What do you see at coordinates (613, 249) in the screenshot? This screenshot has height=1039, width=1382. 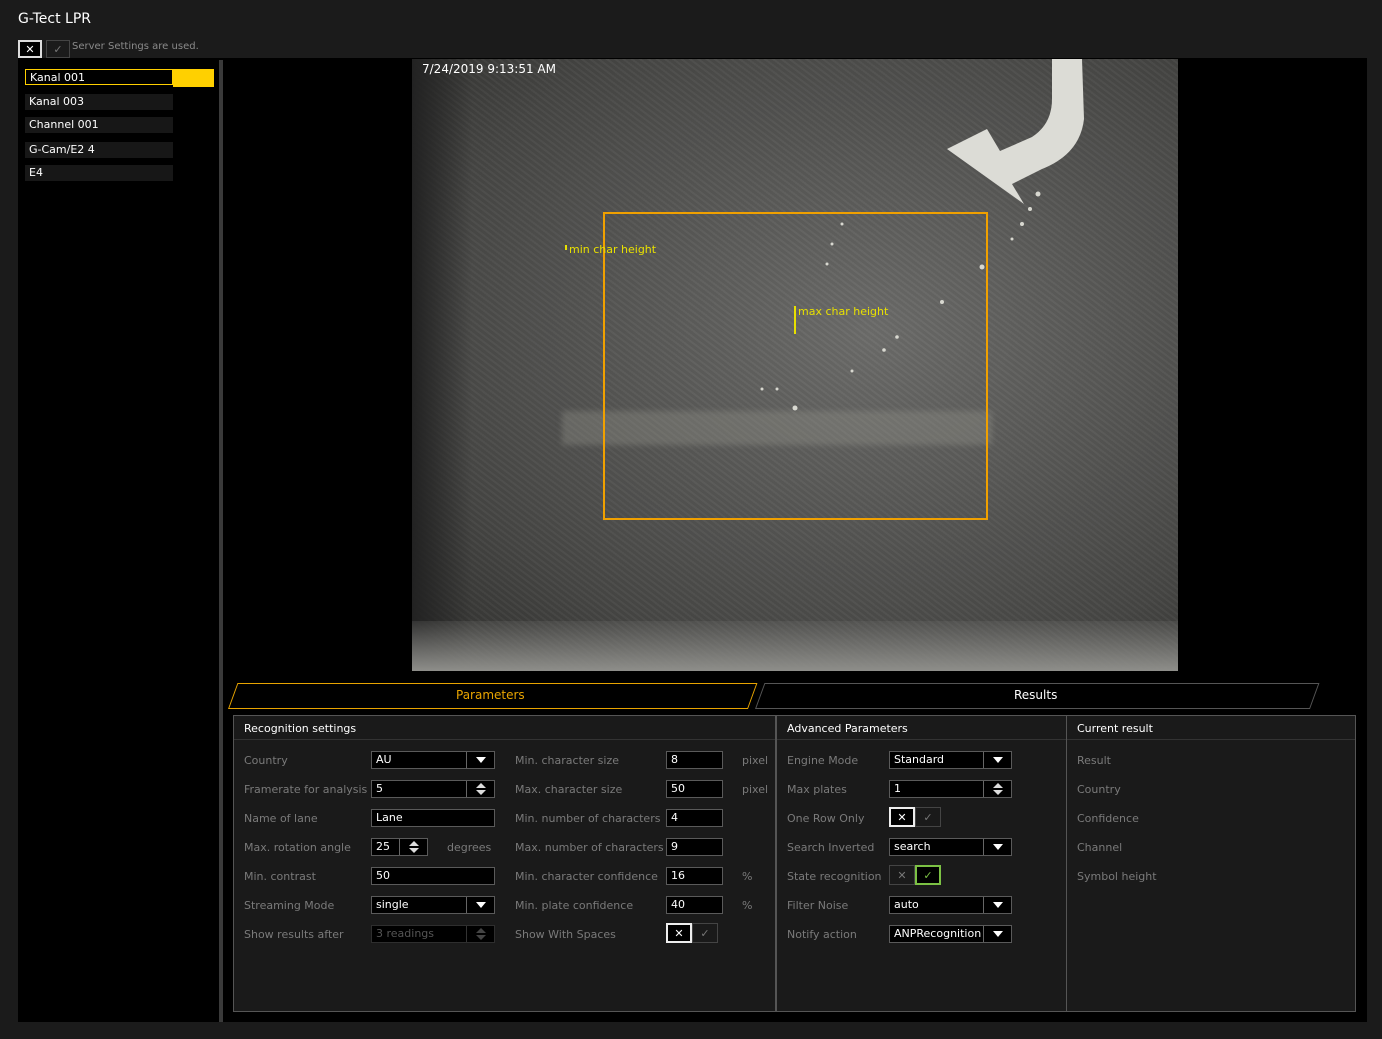 I see `min-char-height-label: min char height` at bounding box center [613, 249].